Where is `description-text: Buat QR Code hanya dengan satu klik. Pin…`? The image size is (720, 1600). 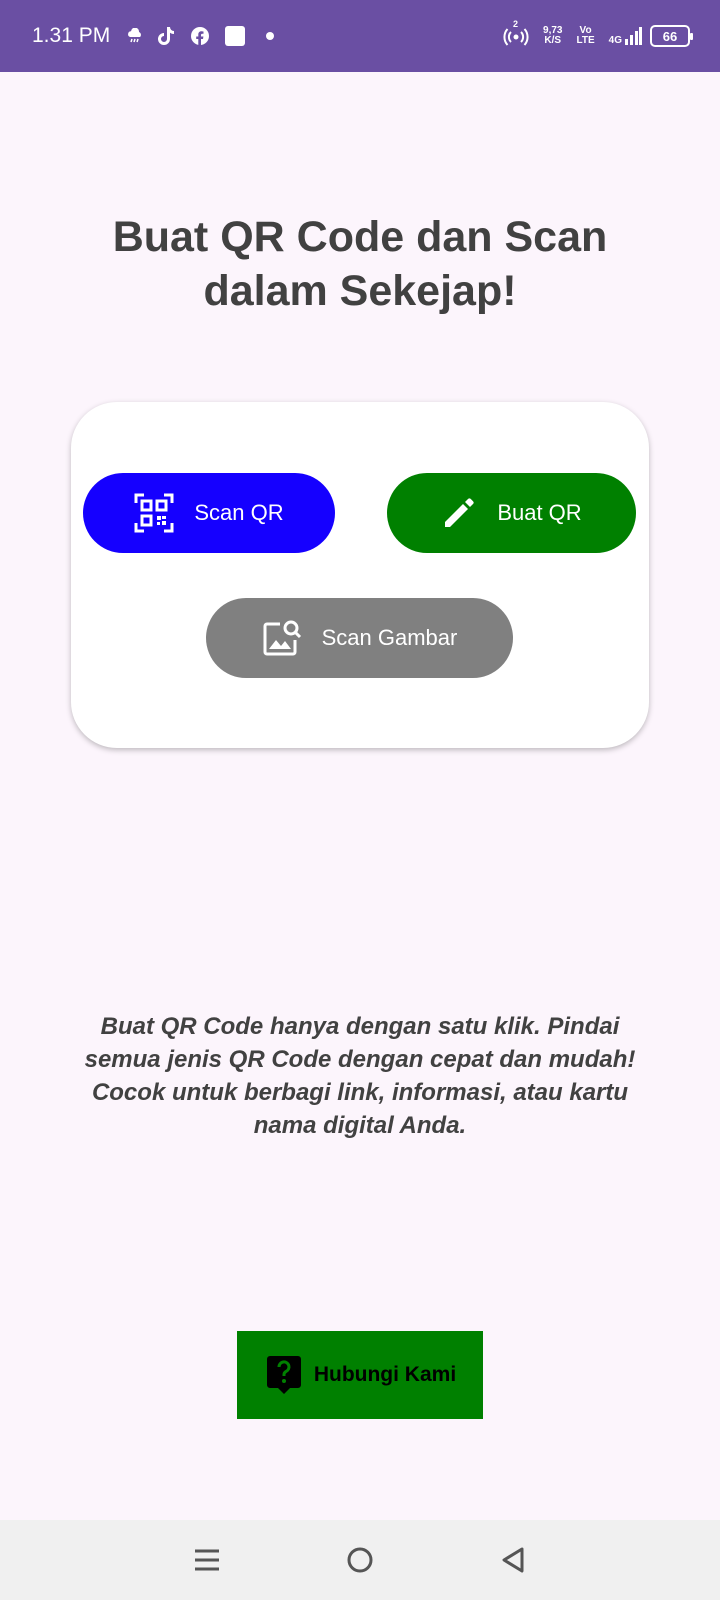 description-text: Buat QR Code hanya dengan satu klik. Pin… is located at coordinates (360, 1076).